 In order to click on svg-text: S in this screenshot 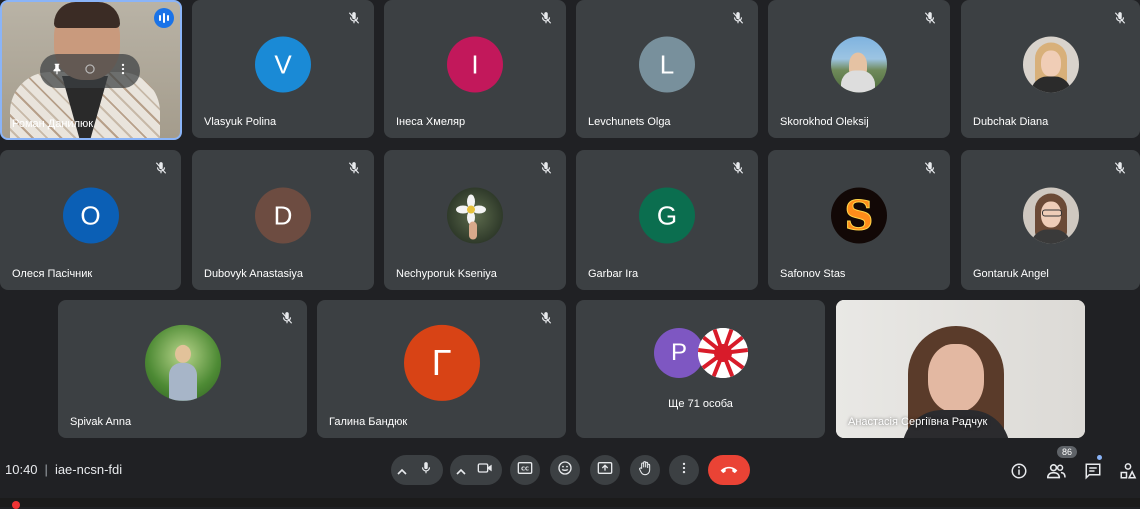, I will do `click(859, 216)`.